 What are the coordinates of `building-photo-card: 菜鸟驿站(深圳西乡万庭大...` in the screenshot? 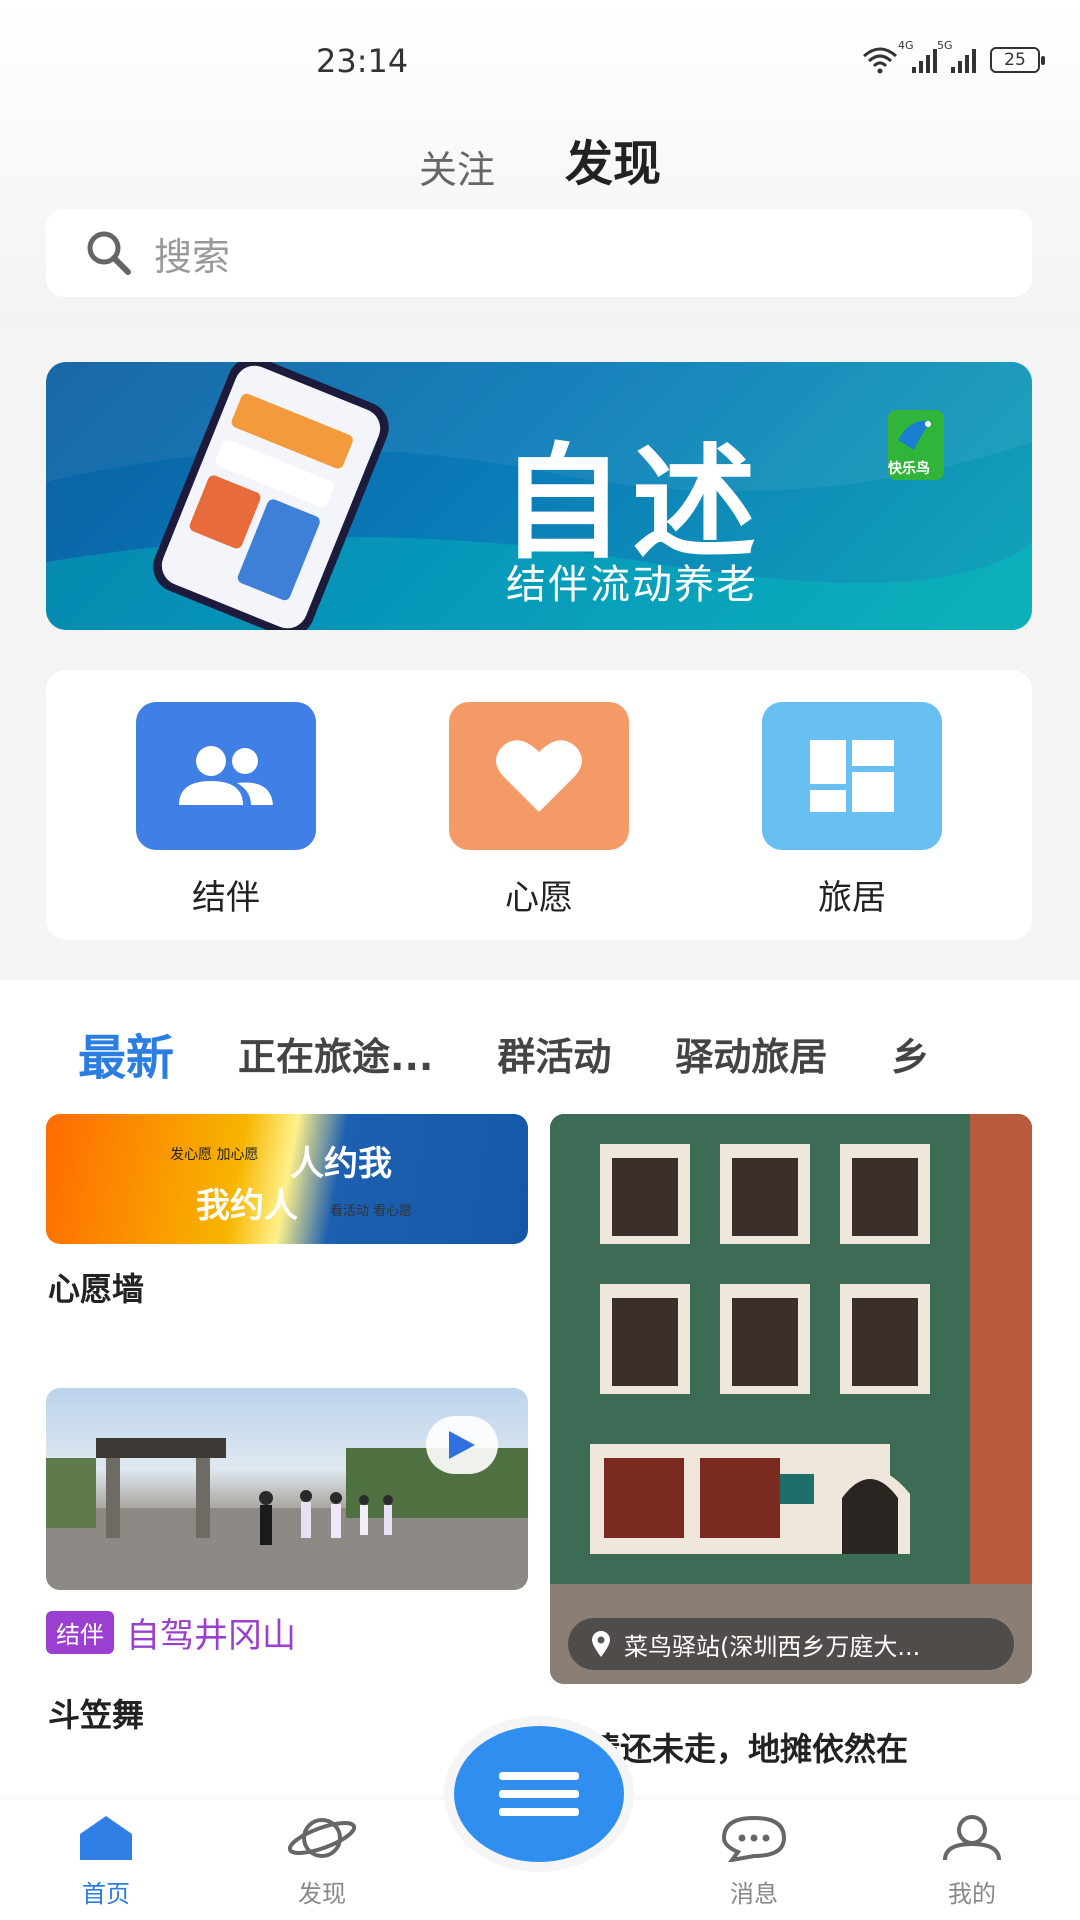 It's located at (791, 1399).